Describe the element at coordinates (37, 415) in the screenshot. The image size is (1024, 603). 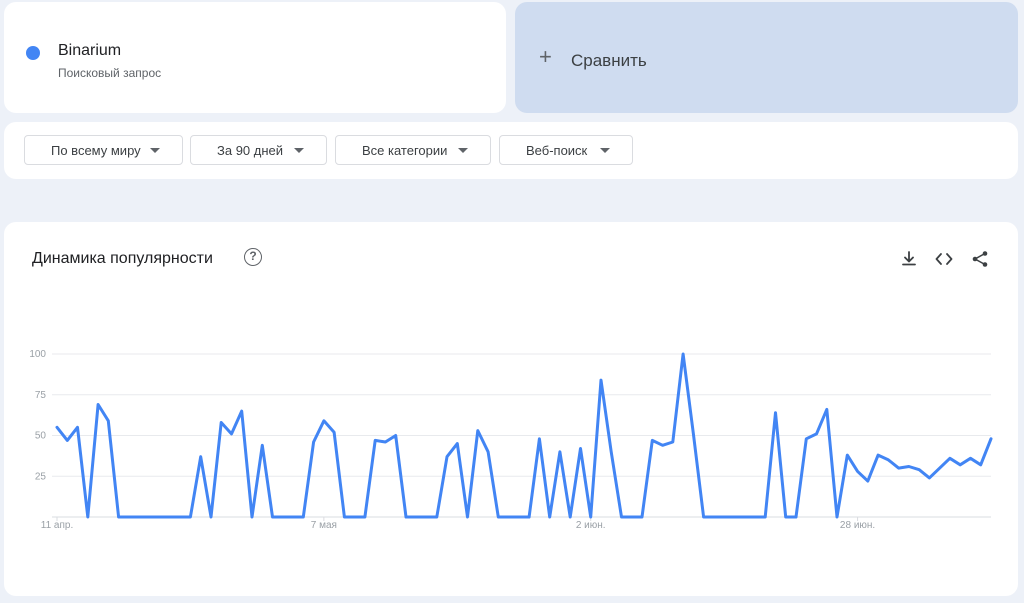
I see `y-axis-ticks: 25 50 75 100` at that location.